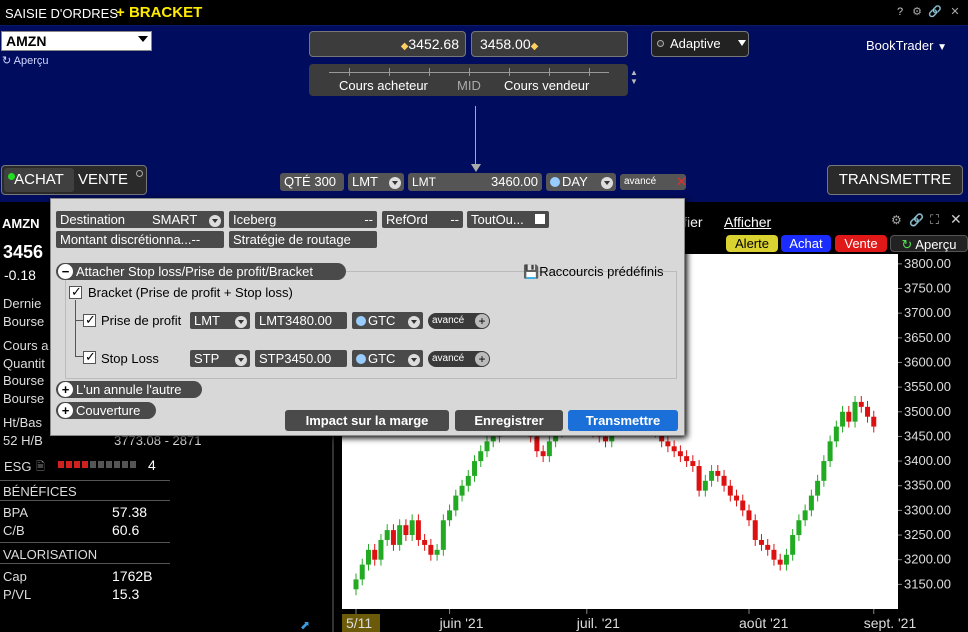 The height and width of the screenshot is (632, 968). What do you see at coordinates (635, 78) in the screenshot?
I see `price-stepper: ▲ ▼` at bounding box center [635, 78].